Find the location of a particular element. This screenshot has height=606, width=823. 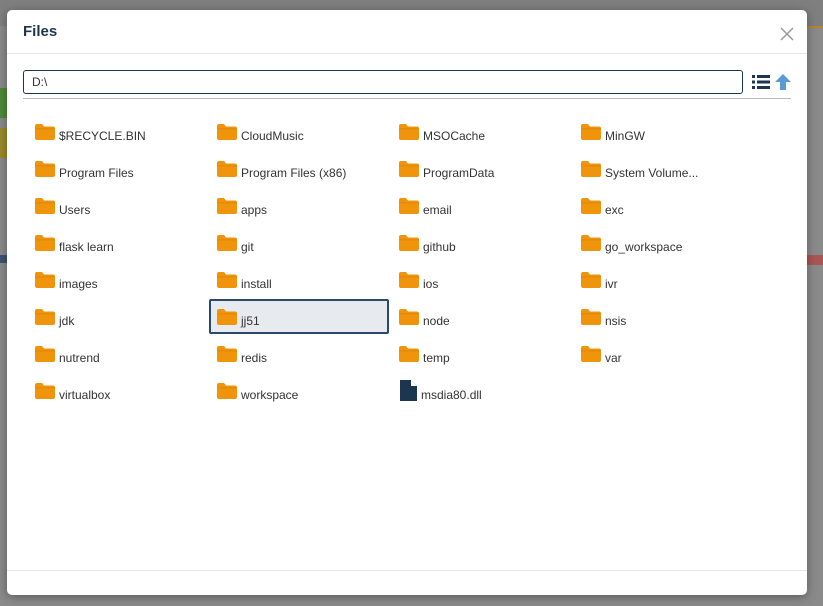

item-label: github is located at coordinates (439, 246).